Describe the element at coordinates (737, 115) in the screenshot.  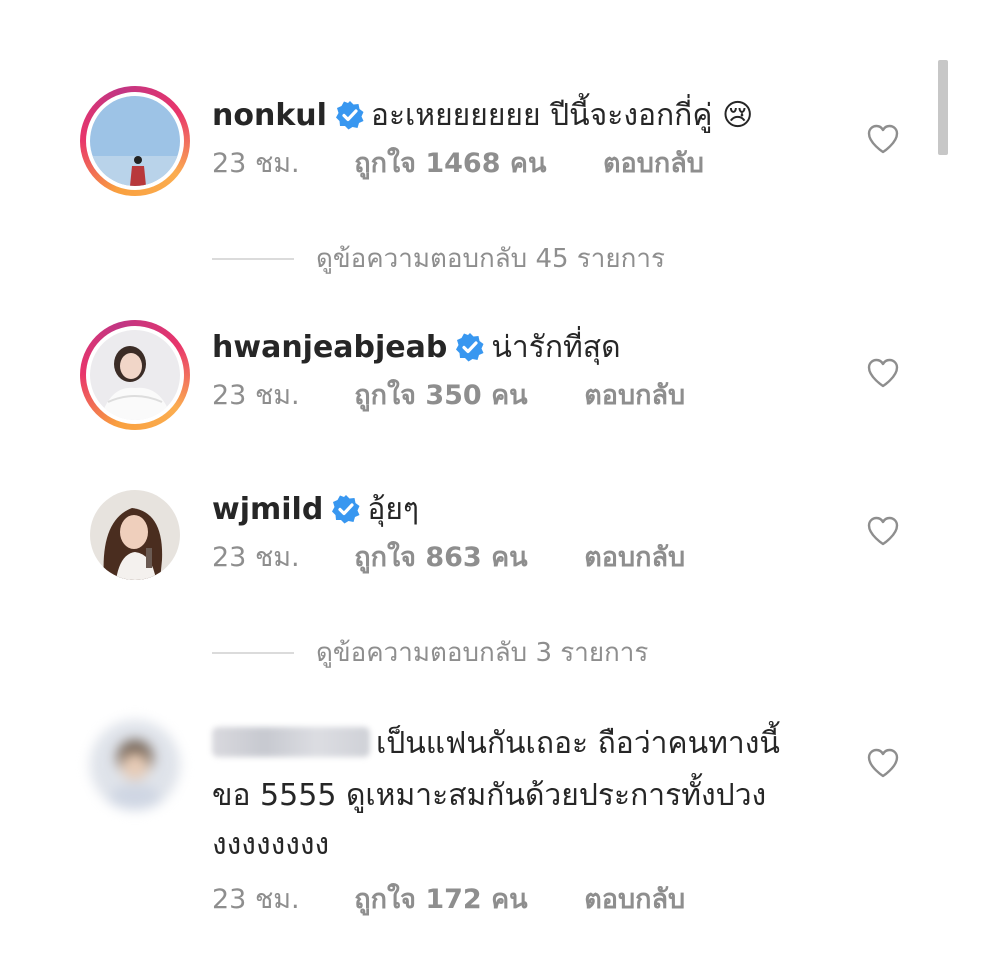
I see `crying-face-emoji: 😢` at that location.